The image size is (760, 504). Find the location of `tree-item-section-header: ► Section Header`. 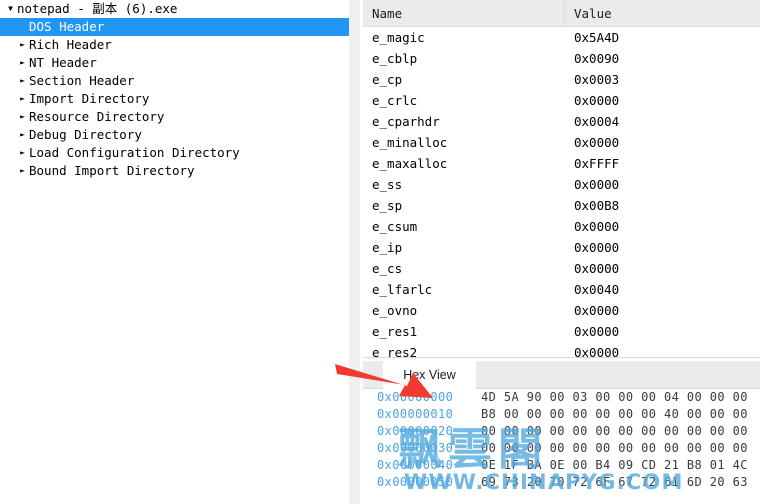

tree-item-section-header: ► Section Header is located at coordinates (180, 81).